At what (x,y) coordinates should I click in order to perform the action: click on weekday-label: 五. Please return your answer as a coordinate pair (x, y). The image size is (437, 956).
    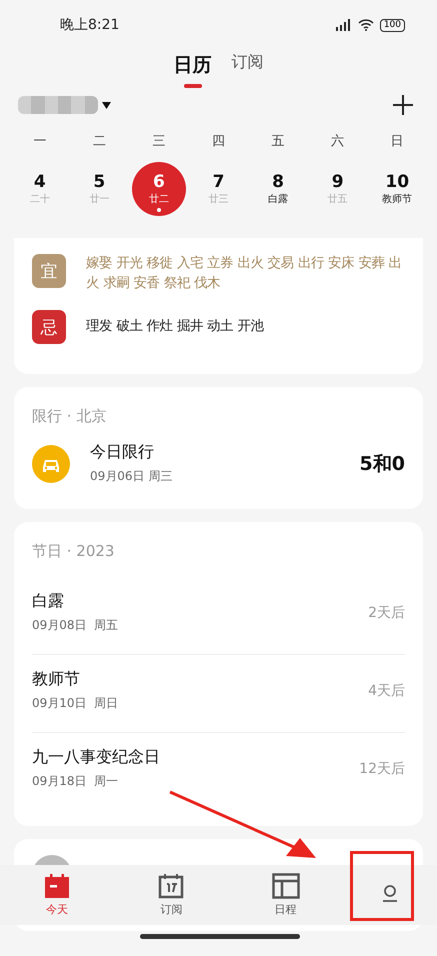
    Looking at the image, I should click on (278, 141).